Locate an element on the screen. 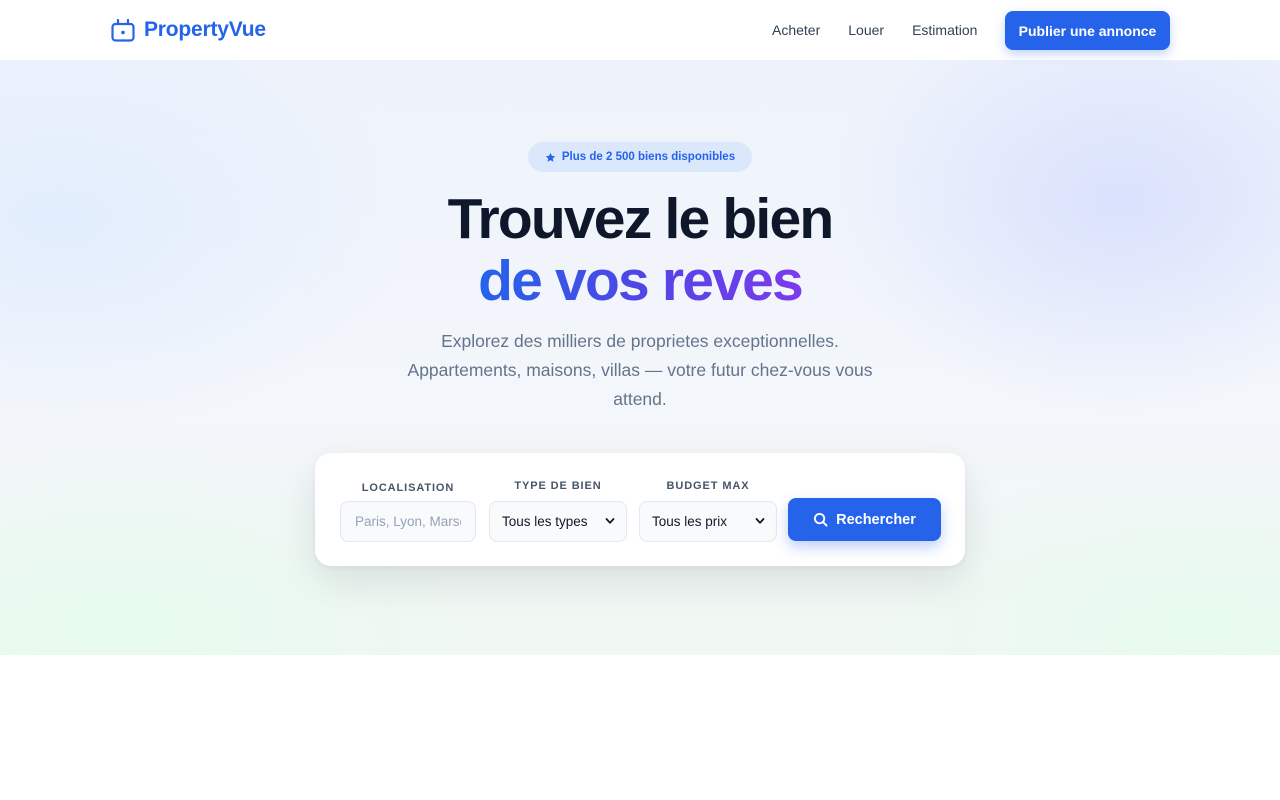 The width and height of the screenshot is (1280, 800). property-type-label: TYPE DE BIEN is located at coordinates (558, 486).